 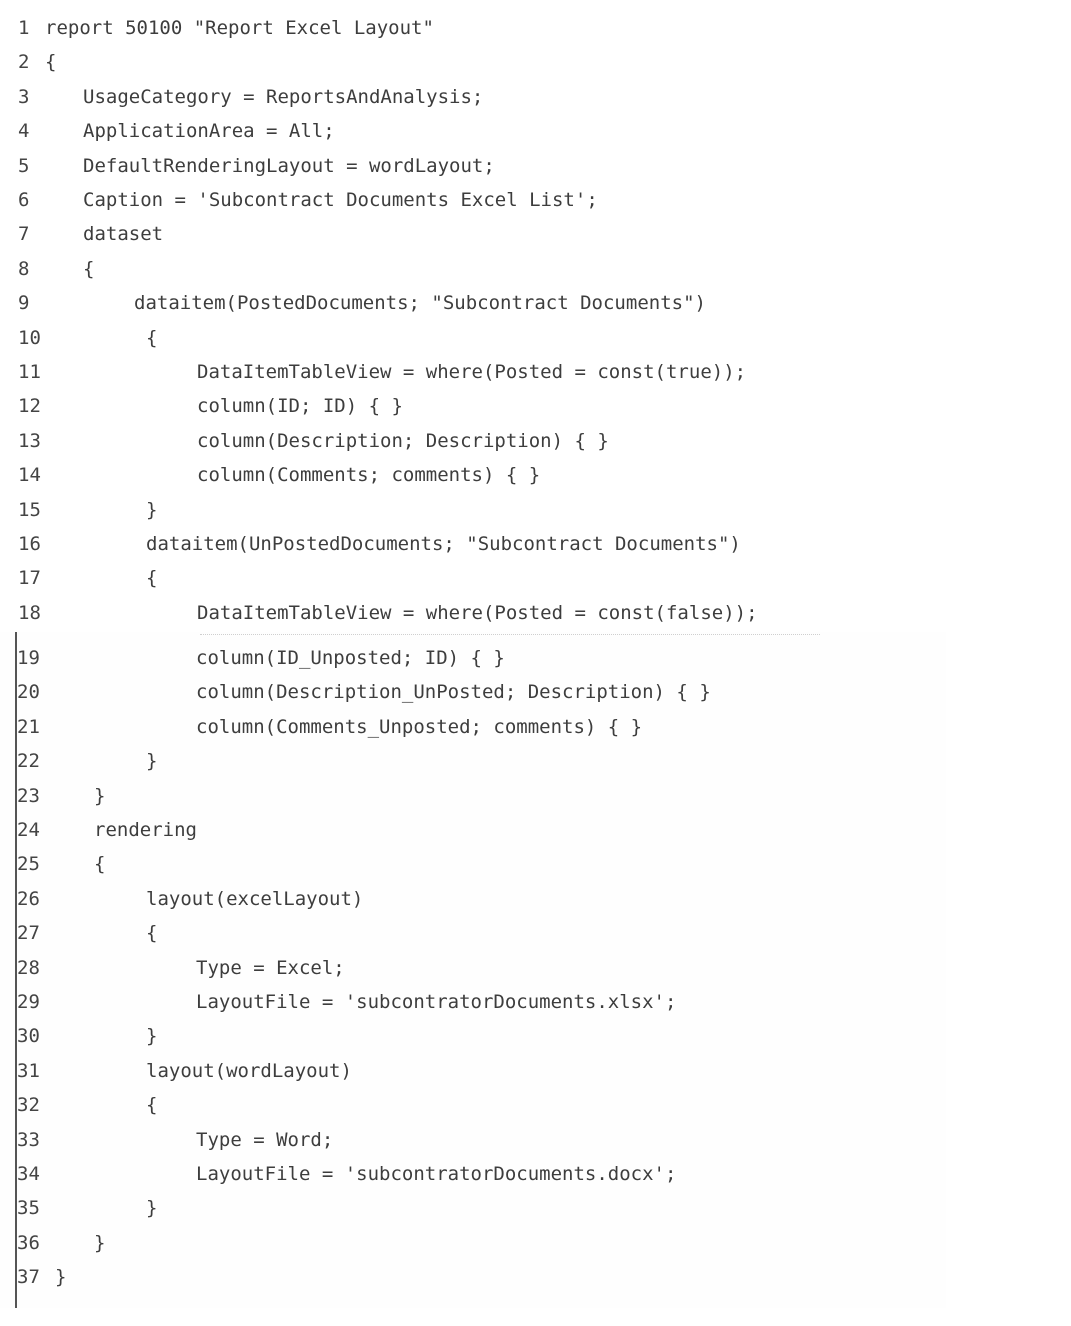 What do you see at coordinates (28, 1242) in the screenshot?
I see `line-number: 36` at bounding box center [28, 1242].